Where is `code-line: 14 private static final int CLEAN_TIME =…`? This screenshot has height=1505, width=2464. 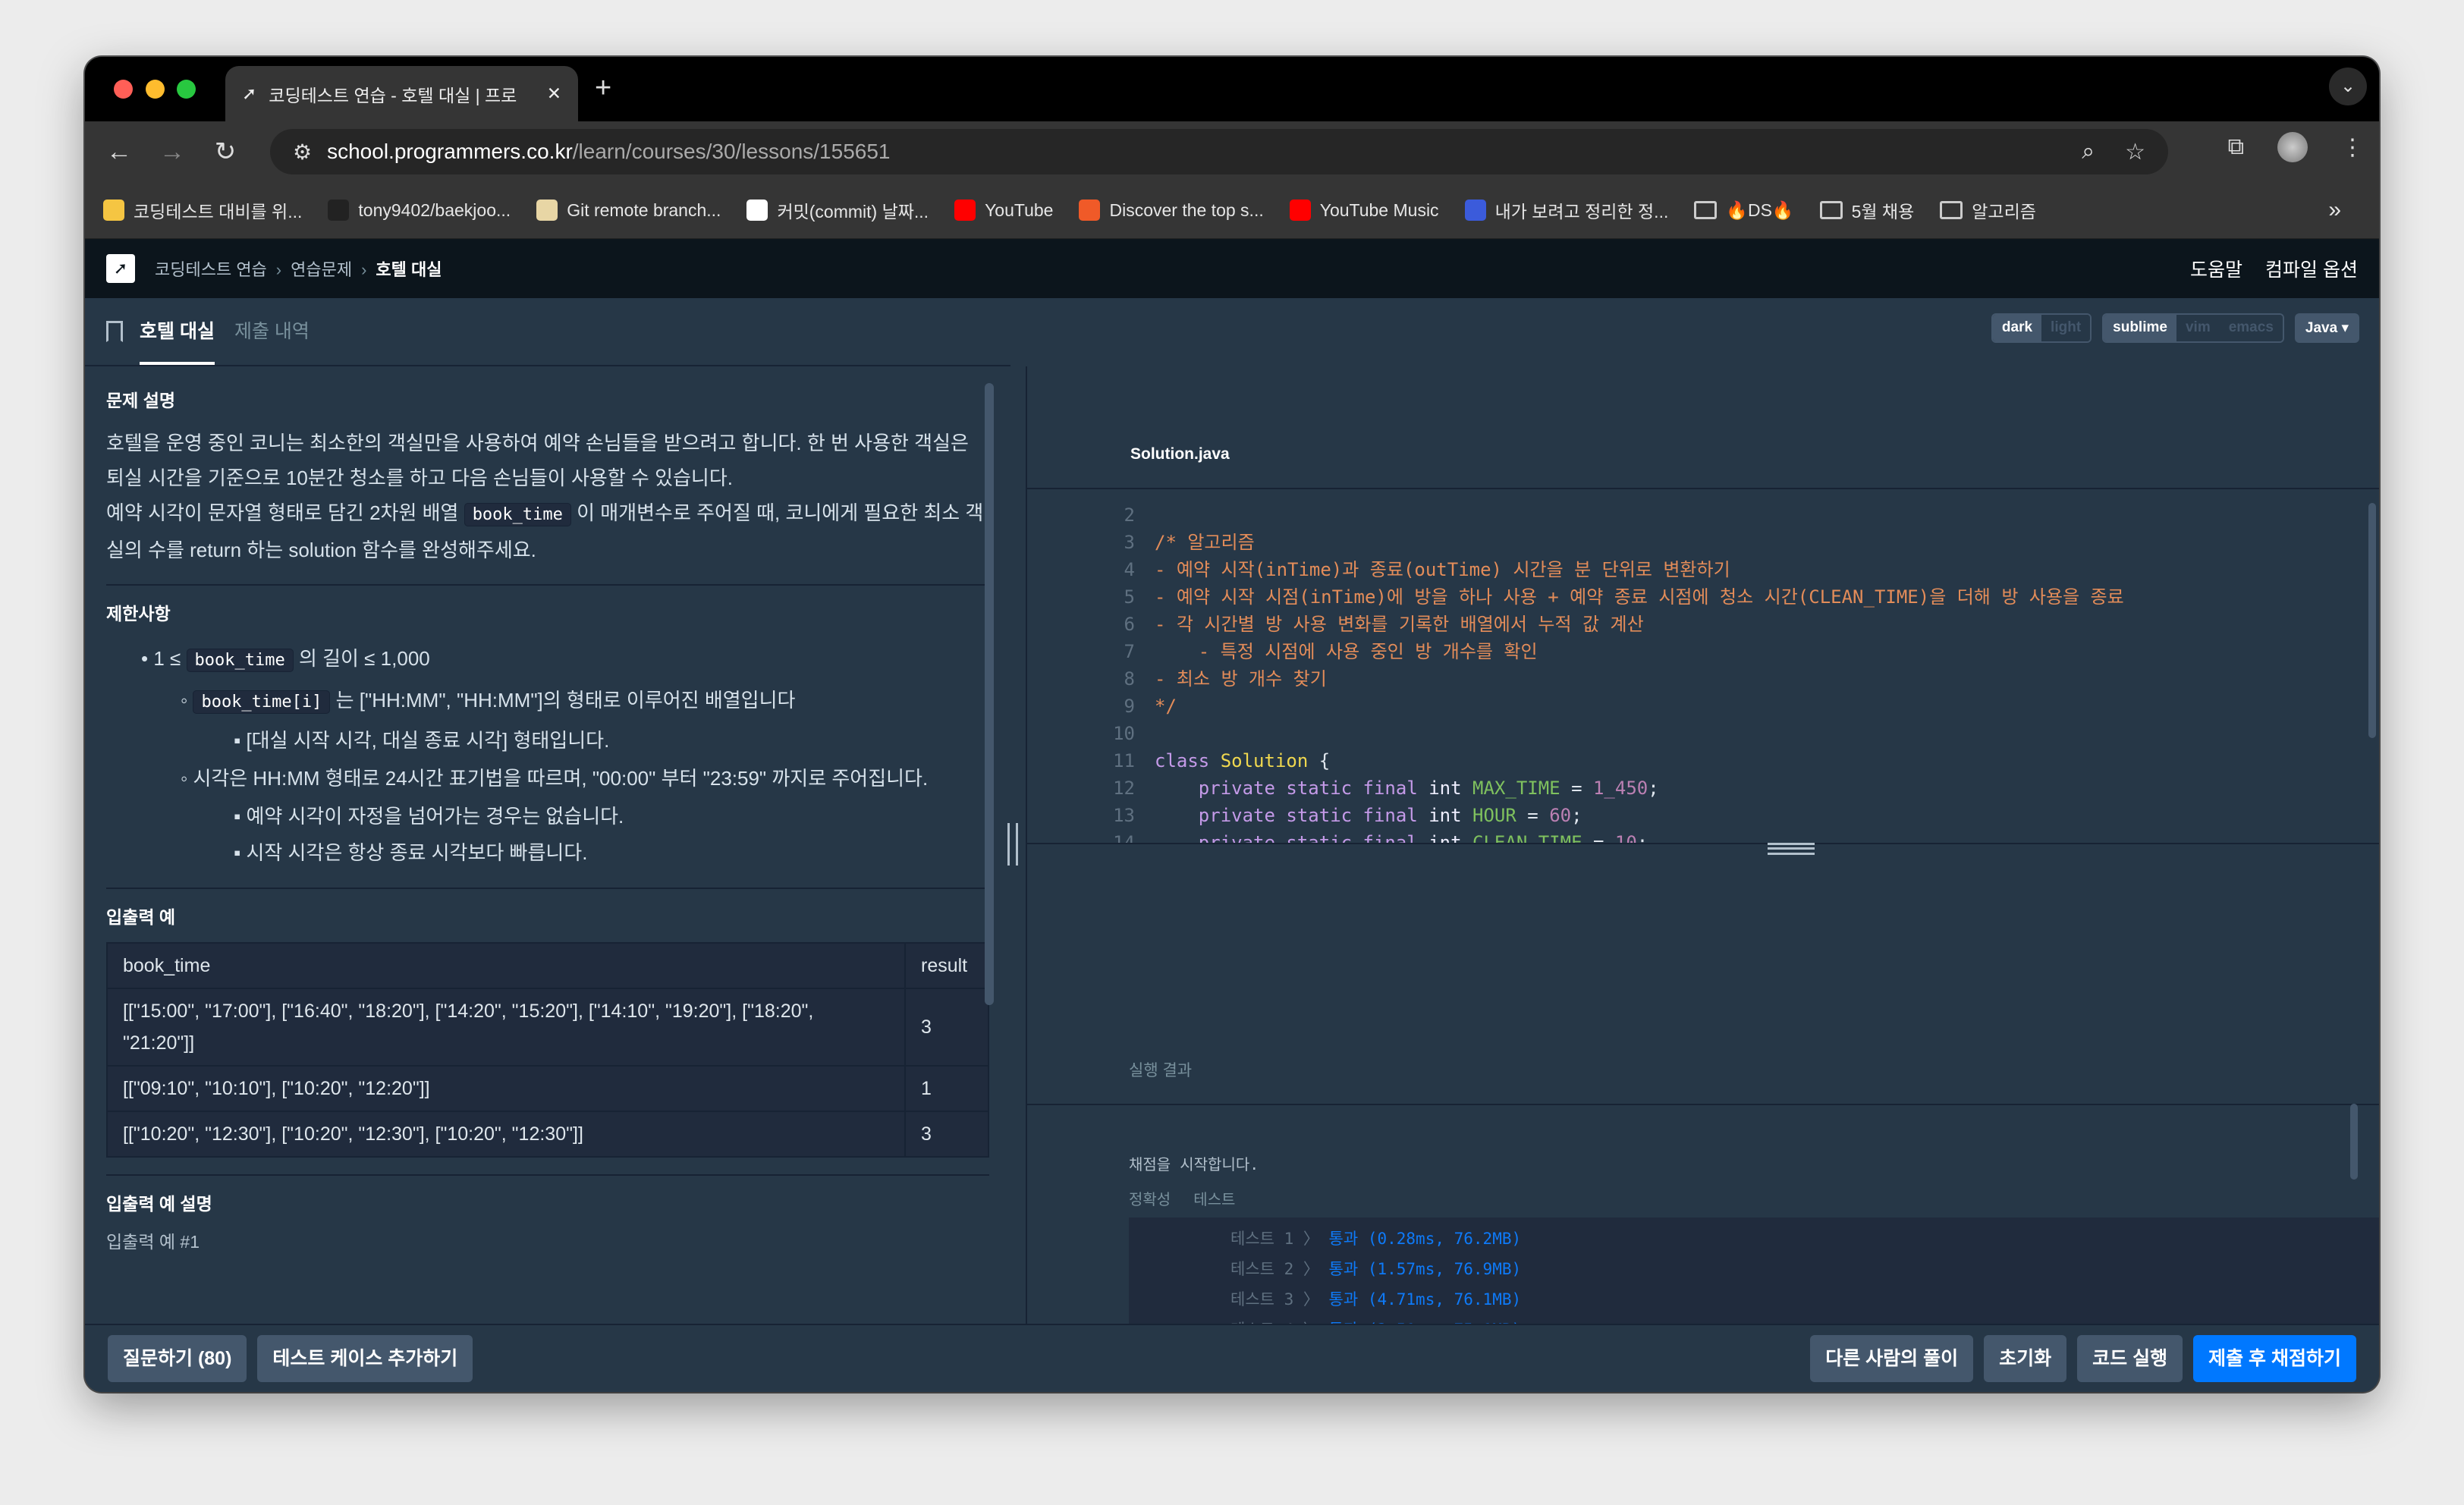 code-line: 14 private static final int CLEAN_TIME =… is located at coordinates (1703, 836).